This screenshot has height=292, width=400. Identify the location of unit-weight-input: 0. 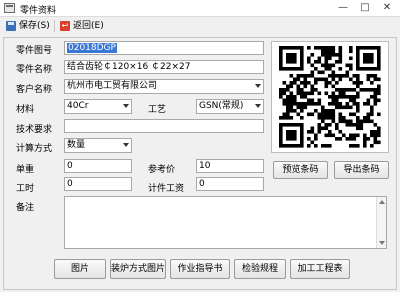
(98, 166).